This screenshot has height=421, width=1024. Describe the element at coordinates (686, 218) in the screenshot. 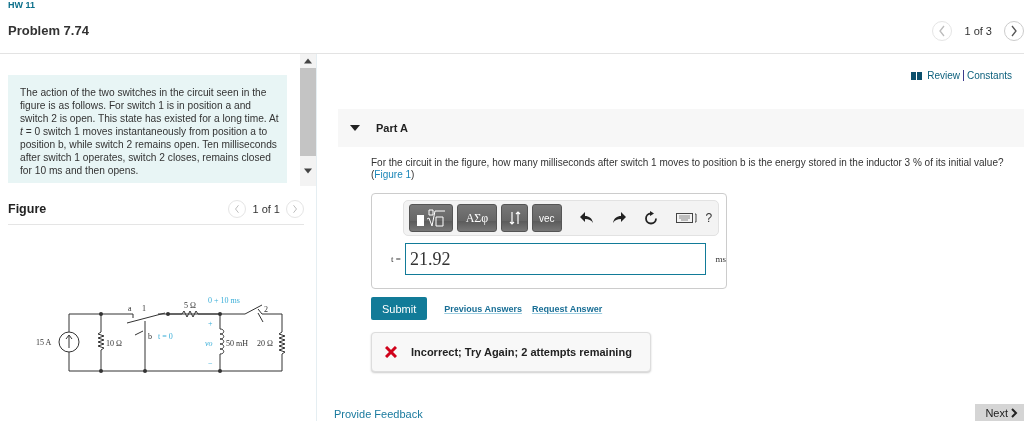

I see `keyboard-icon` at that location.